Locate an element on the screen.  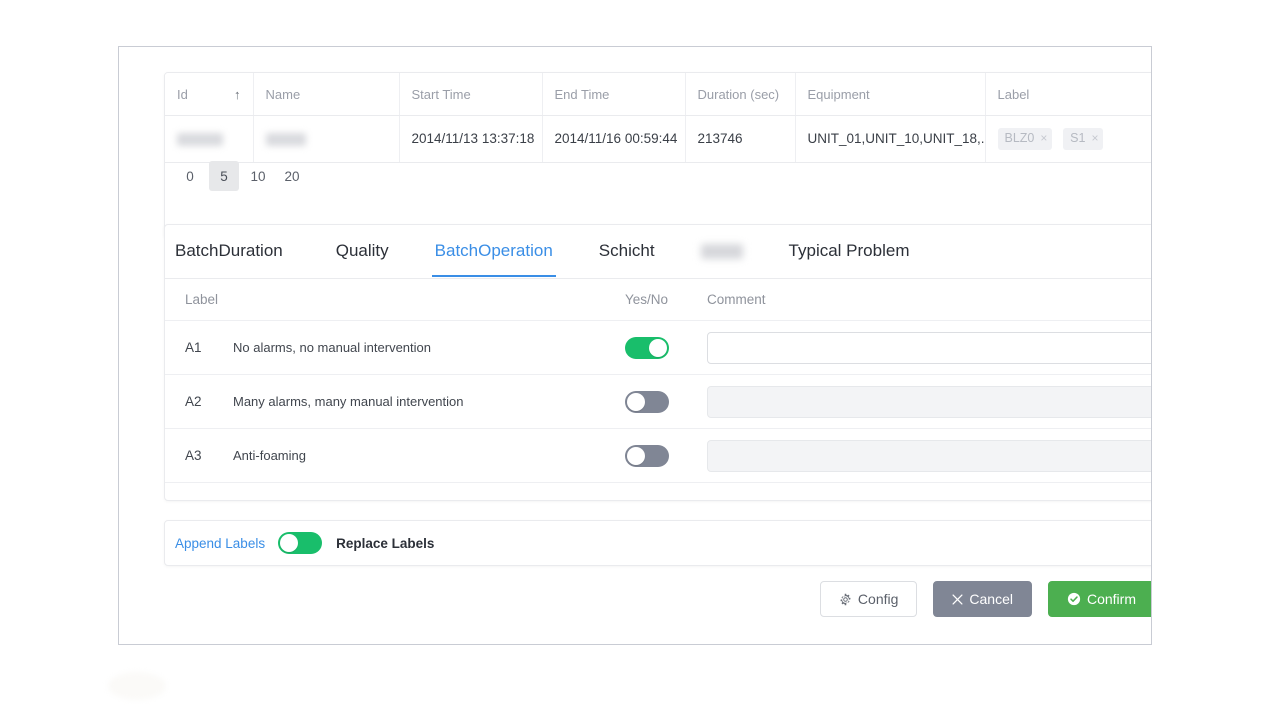
comment-input-a3 is located at coordinates (929, 455).